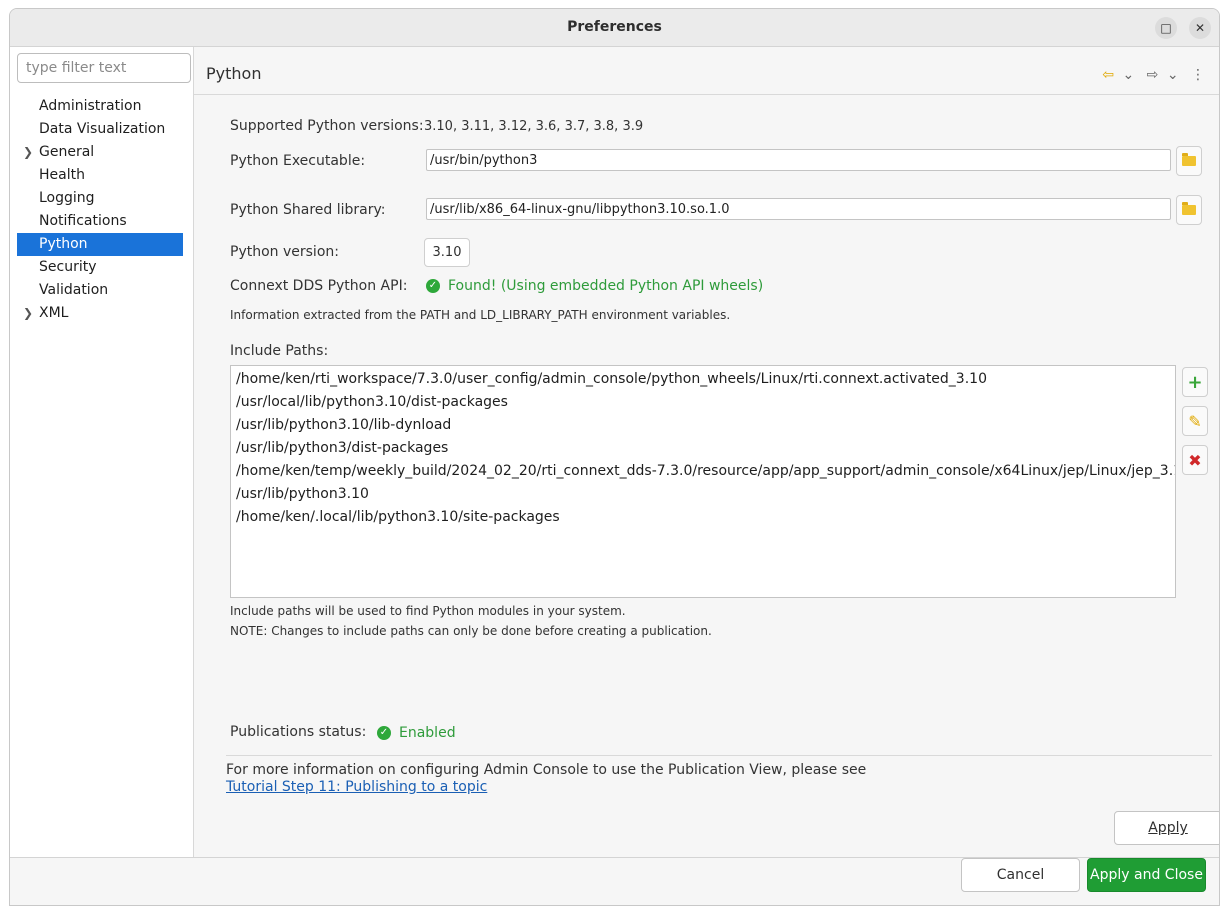 The width and height of the screenshot is (1228, 916). What do you see at coordinates (63, 244) in the screenshot?
I see `sidebar-item-label: Python` at bounding box center [63, 244].